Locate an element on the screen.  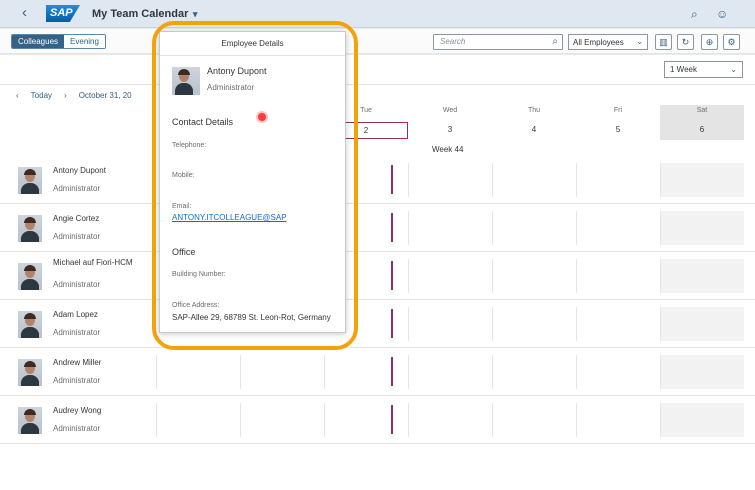
user-icon: ☺ is located at coordinates (722, 14).